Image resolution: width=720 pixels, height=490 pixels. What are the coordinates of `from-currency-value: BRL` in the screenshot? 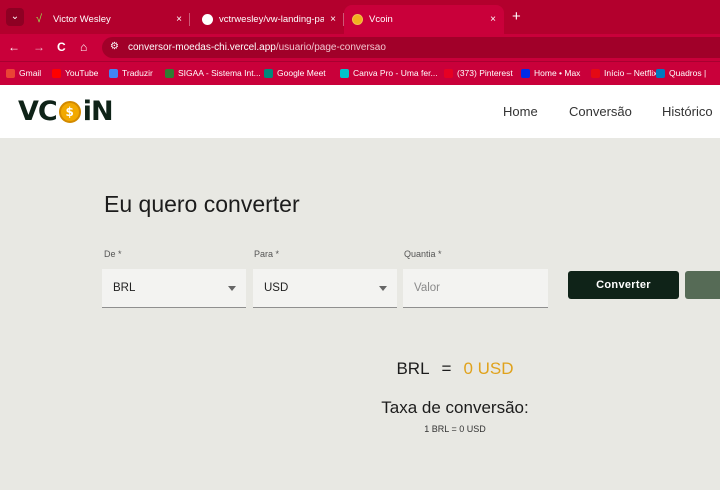 It's located at (124, 288).